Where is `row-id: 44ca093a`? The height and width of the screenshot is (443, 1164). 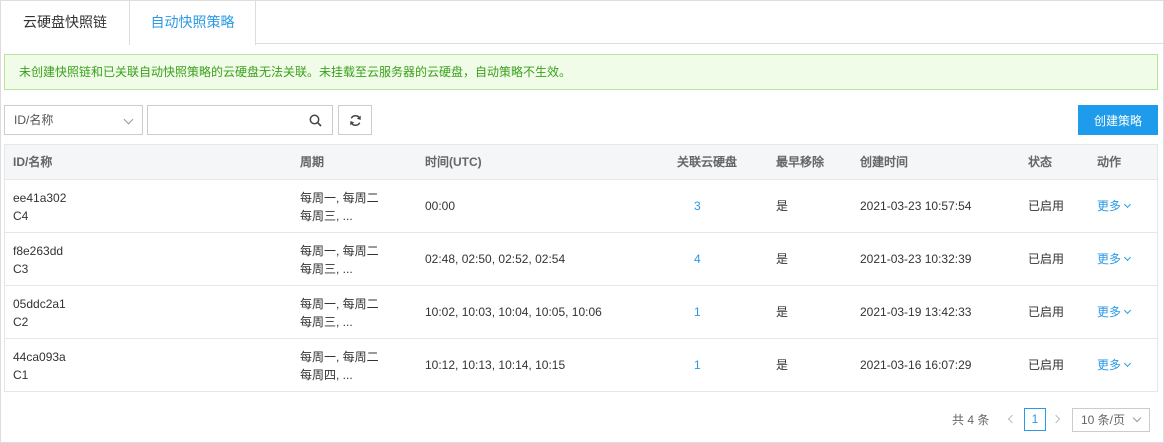
row-id: 44ca093a is located at coordinates (39, 357).